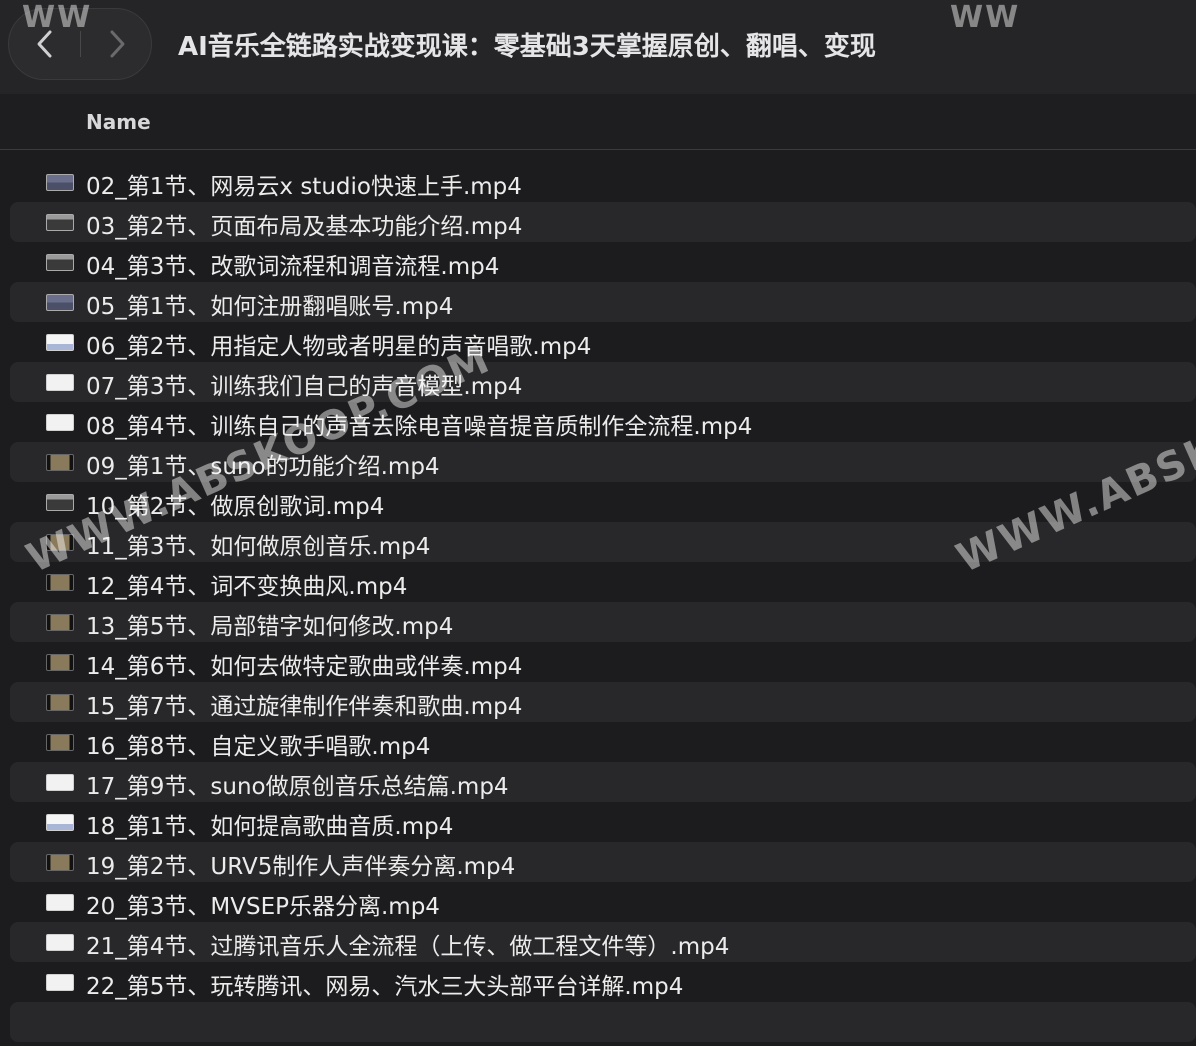 This screenshot has width=1196, height=1046. I want to click on file-row: 06_第2节、用指定人物或者明星的声音唱歌.mp4, so click(603, 342).